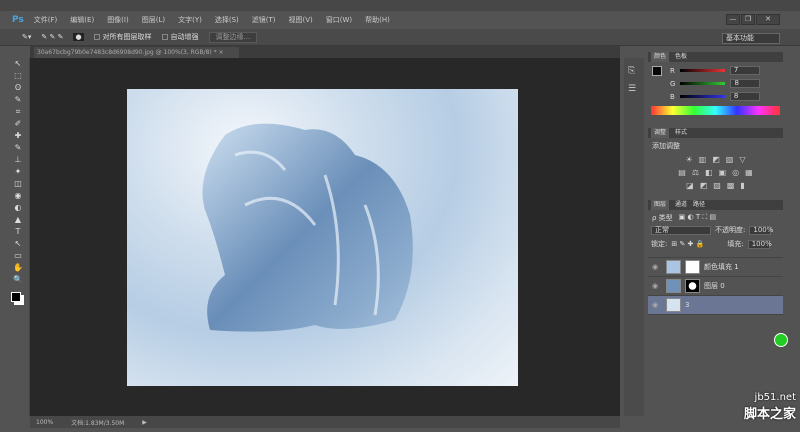 This screenshot has width=800, height=432. What do you see at coordinates (768, 19) in the screenshot?
I see `close-button: ✕` at bounding box center [768, 19].